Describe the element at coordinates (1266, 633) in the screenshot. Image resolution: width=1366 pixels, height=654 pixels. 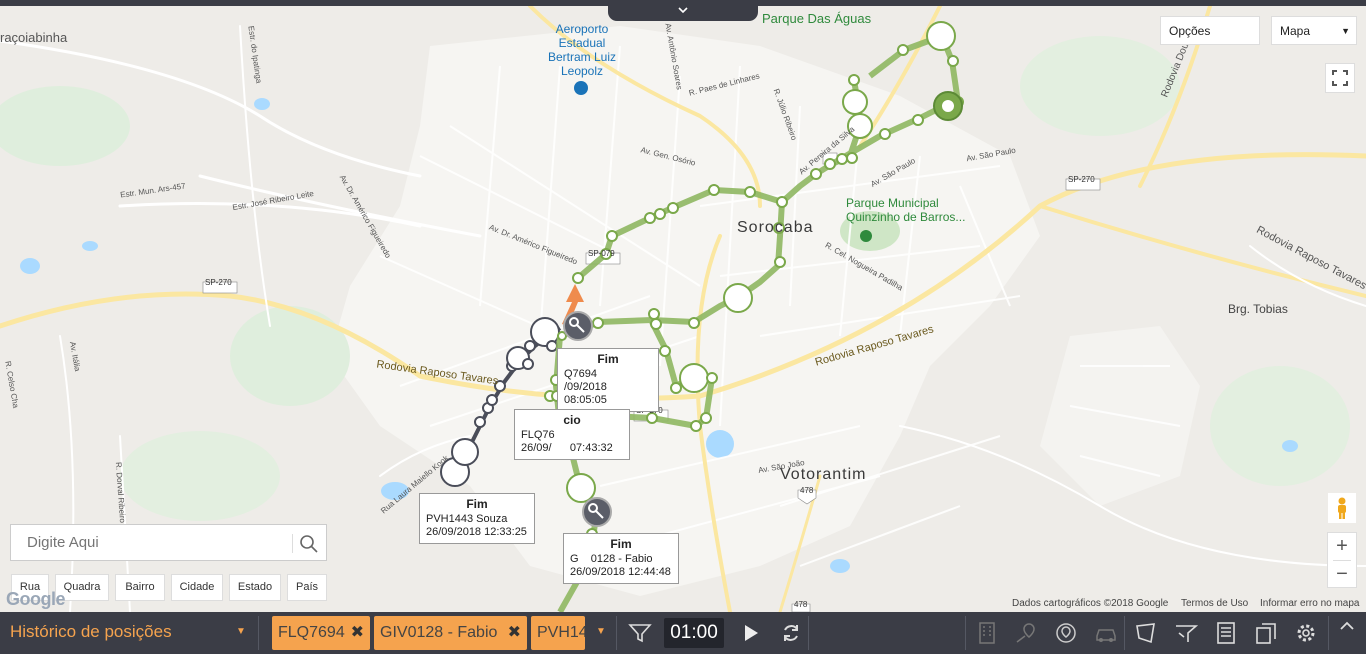
I see `reports-icon` at that location.